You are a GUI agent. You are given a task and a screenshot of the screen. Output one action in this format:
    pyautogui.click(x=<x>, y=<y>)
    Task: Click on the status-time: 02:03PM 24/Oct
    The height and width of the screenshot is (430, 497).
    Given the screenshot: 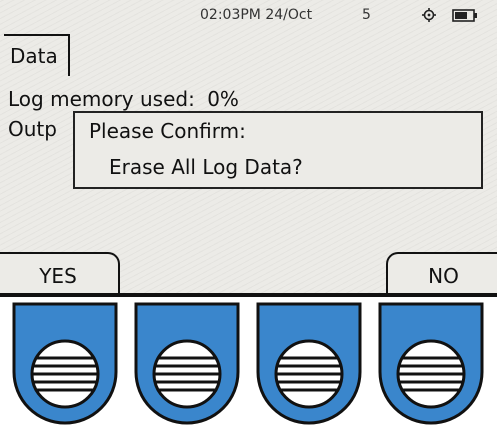 What is the action you would take?
    pyautogui.click(x=256, y=15)
    